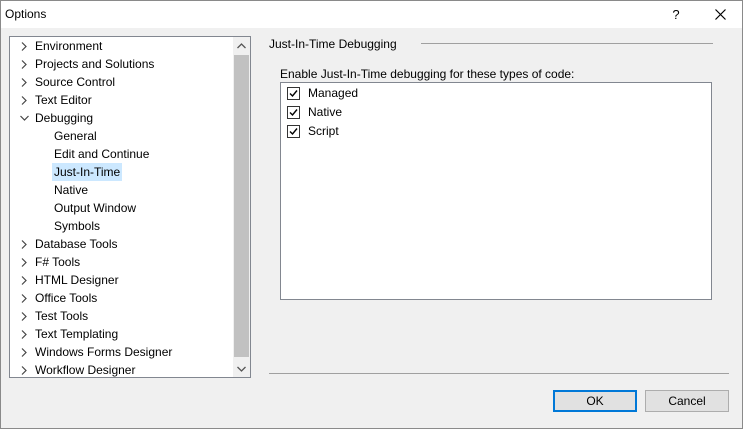  What do you see at coordinates (121, 136) in the screenshot?
I see `tree-item: General` at bounding box center [121, 136].